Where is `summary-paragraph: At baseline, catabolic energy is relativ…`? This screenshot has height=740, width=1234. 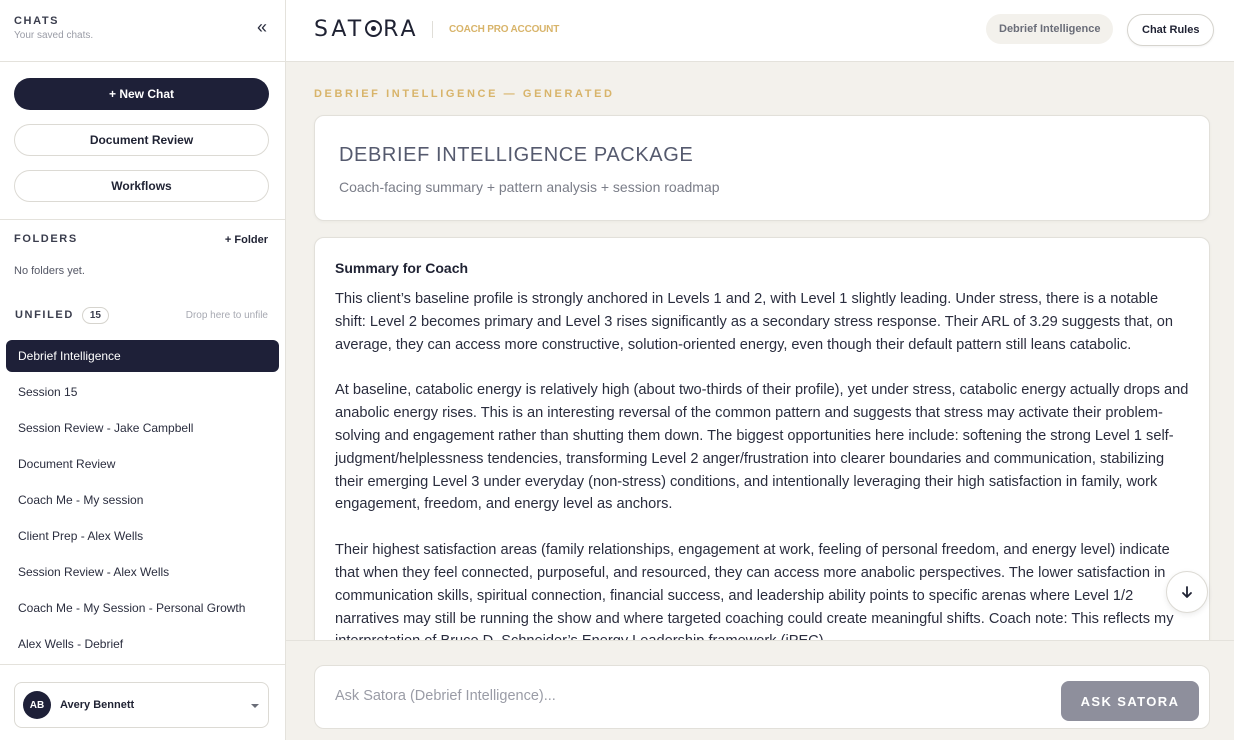 summary-paragraph: At baseline, catabolic energy is relativ… is located at coordinates (762, 447).